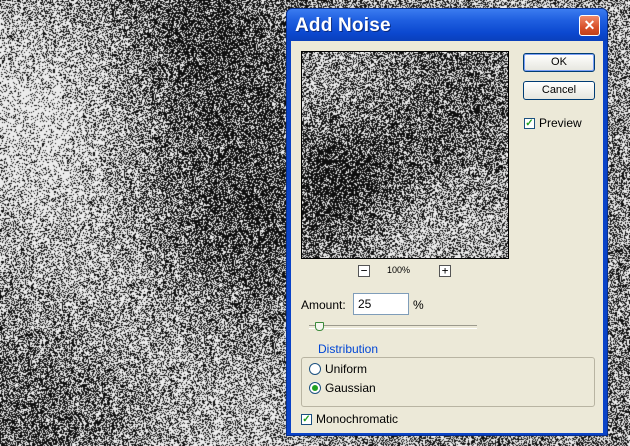 The height and width of the screenshot is (446, 630). Describe the element at coordinates (364, 271) in the screenshot. I see `zoom-out-button: −` at that location.